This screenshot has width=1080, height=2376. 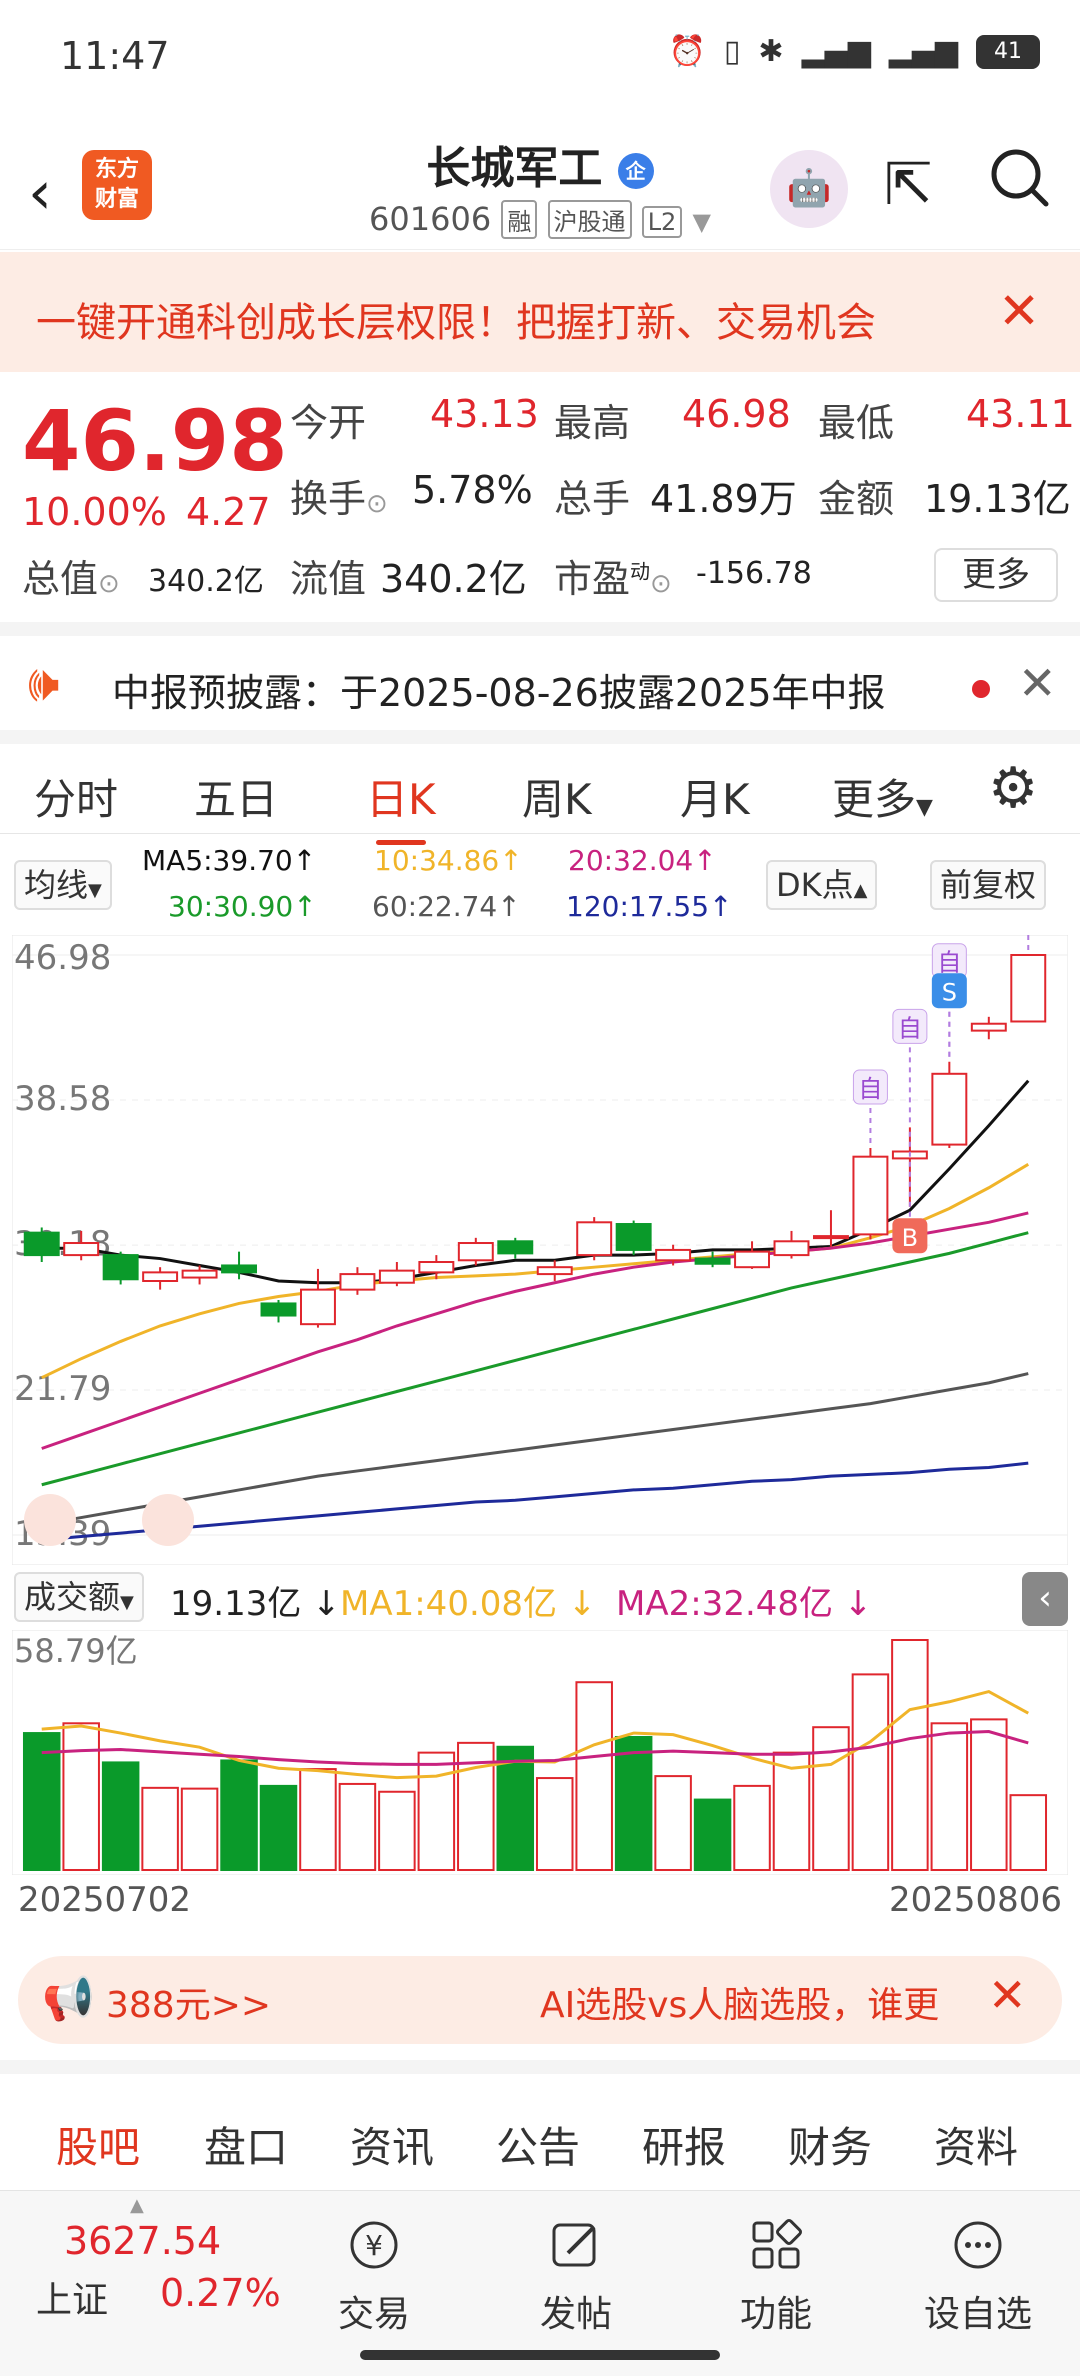 What do you see at coordinates (836, 51) in the screenshot?
I see `signal-icon: ▂▄▆` at bounding box center [836, 51].